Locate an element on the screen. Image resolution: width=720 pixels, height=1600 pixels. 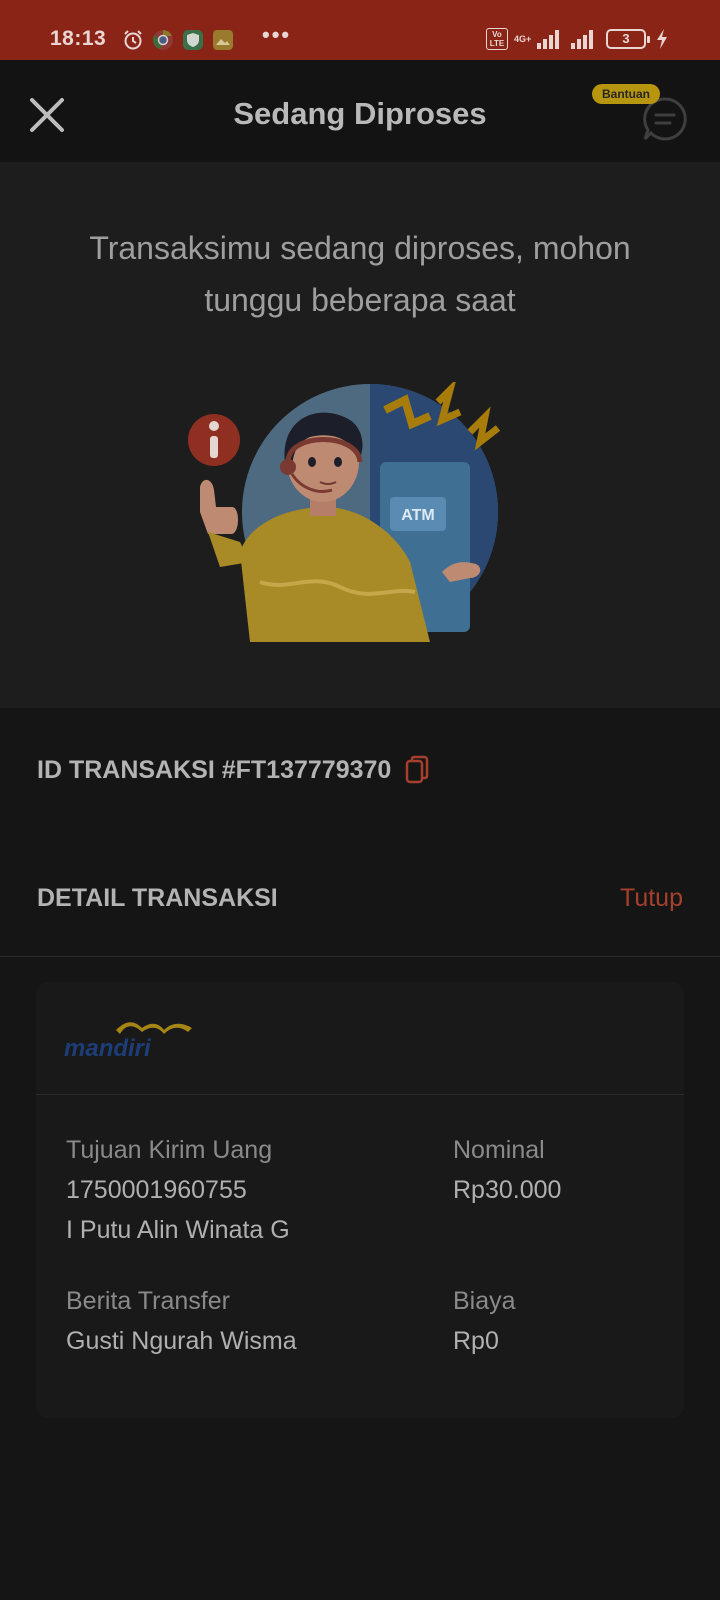
nominal-value: Rp30.000 is located at coordinates (507, 1190).